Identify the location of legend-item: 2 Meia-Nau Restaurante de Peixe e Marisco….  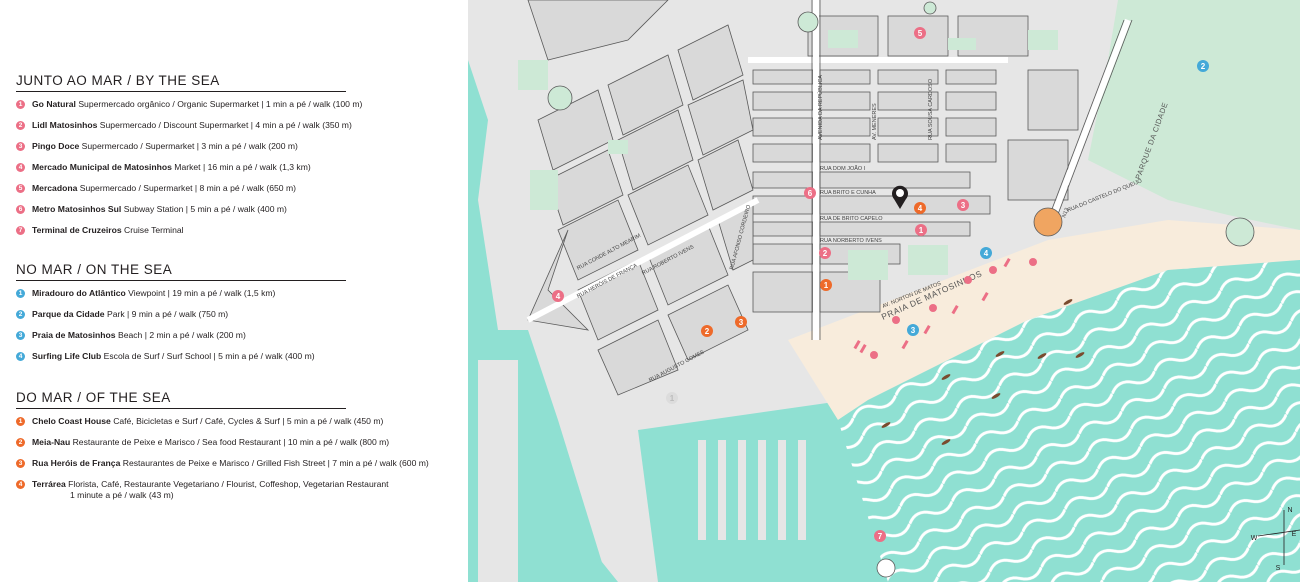
(202, 442).